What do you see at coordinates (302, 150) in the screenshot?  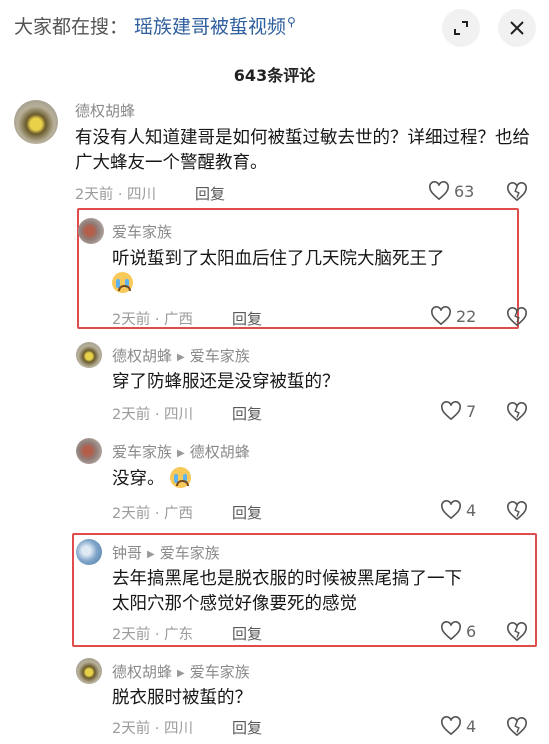 I see `comment-text: 有没有人知道建哥是如何被蜇过敏去世的？详细过程？也给广大蜂友一个警醒教育。` at bounding box center [302, 150].